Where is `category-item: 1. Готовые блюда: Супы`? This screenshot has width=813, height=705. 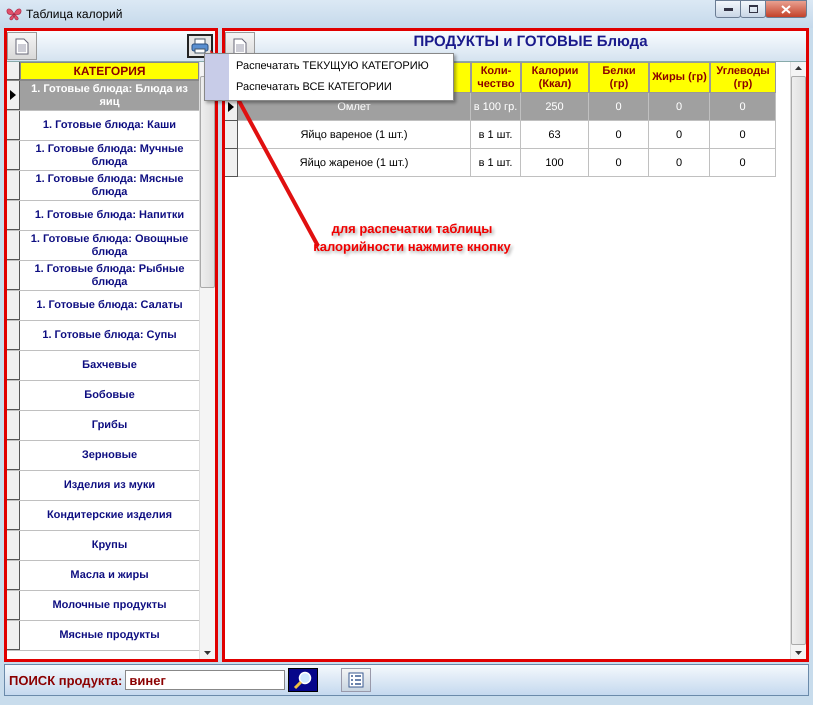
category-item: 1. Готовые блюда: Супы is located at coordinates (109, 335).